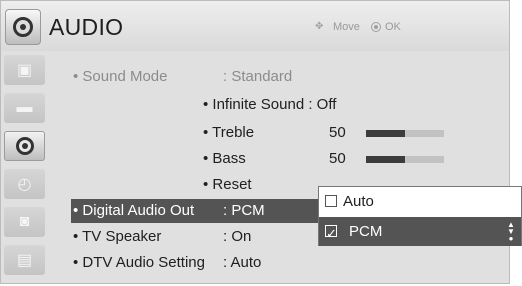 The width and height of the screenshot is (522, 286). I want to click on option-auto-label: Auto, so click(358, 201).